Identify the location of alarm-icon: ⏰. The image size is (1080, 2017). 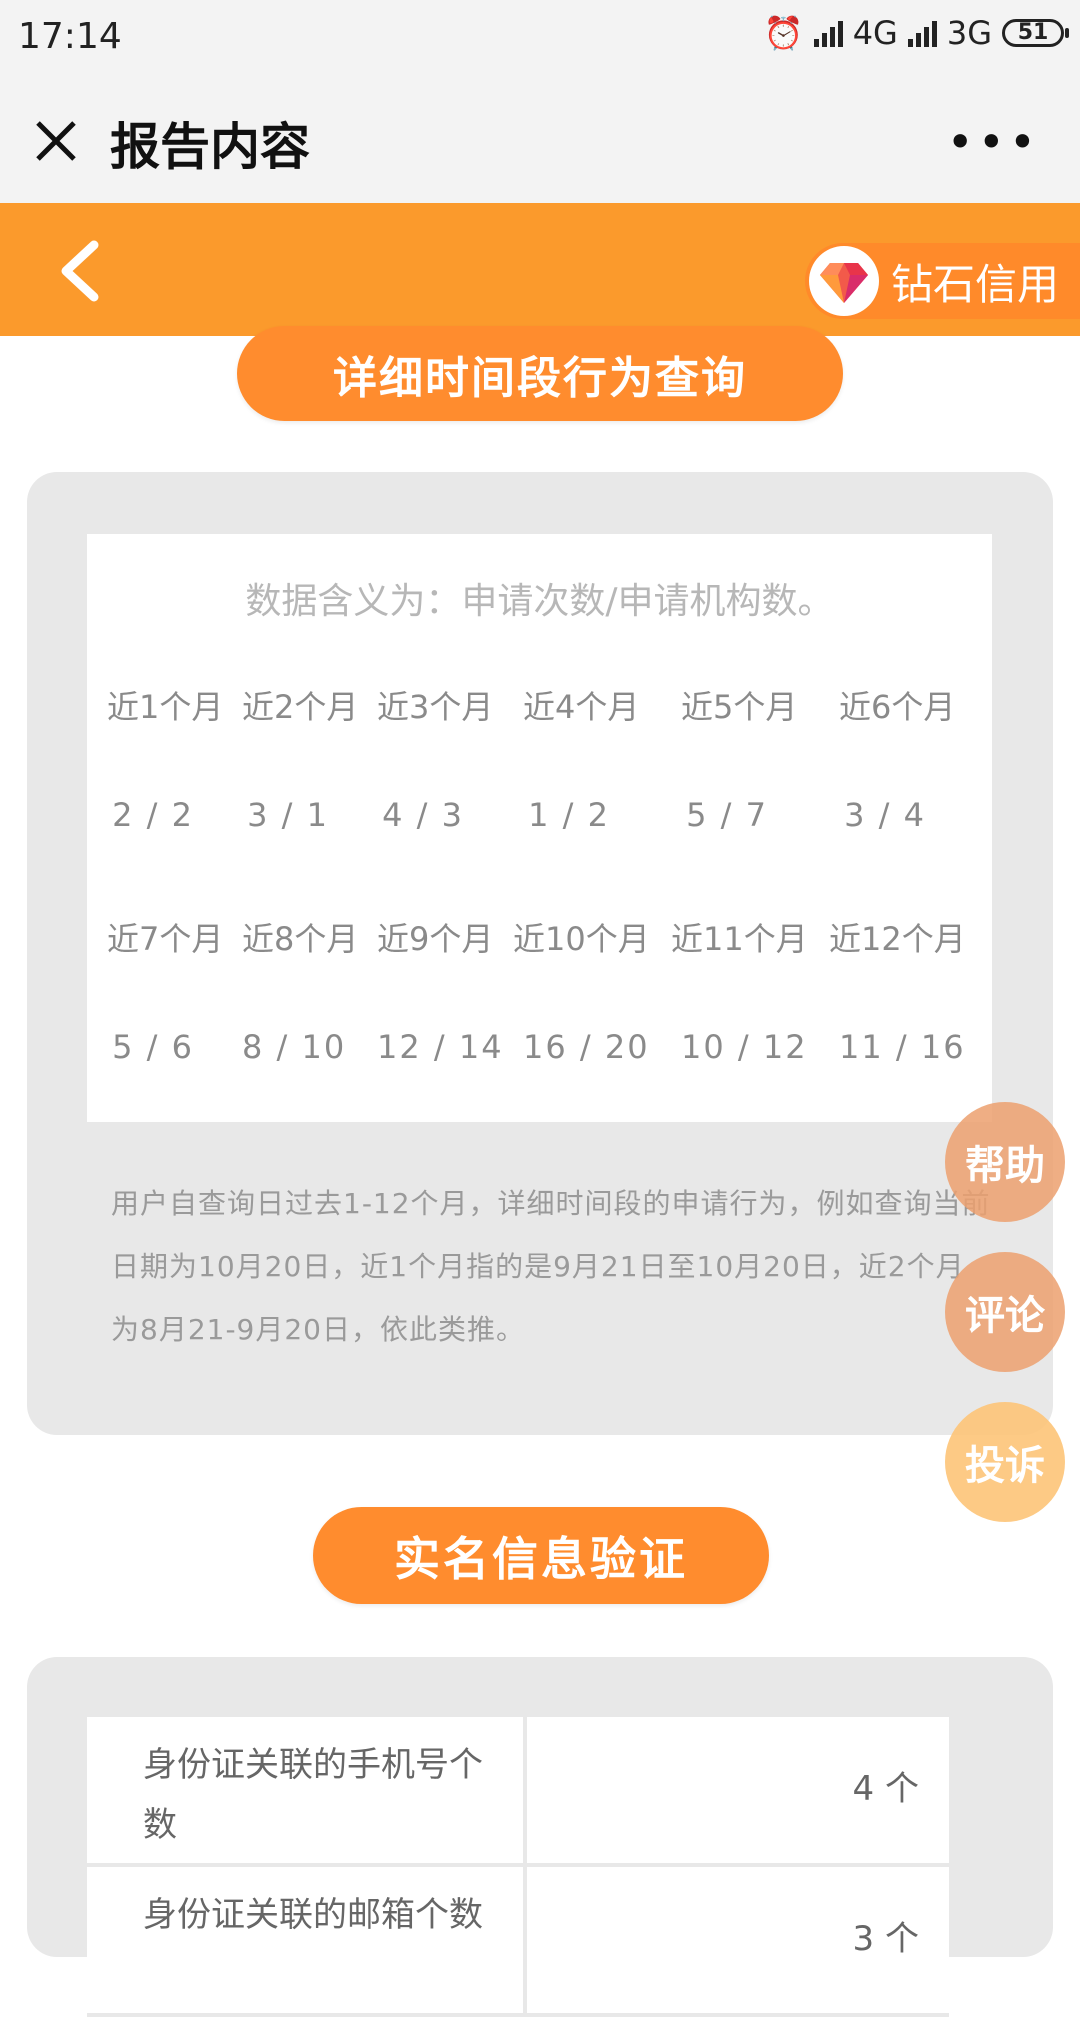
(783, 33).